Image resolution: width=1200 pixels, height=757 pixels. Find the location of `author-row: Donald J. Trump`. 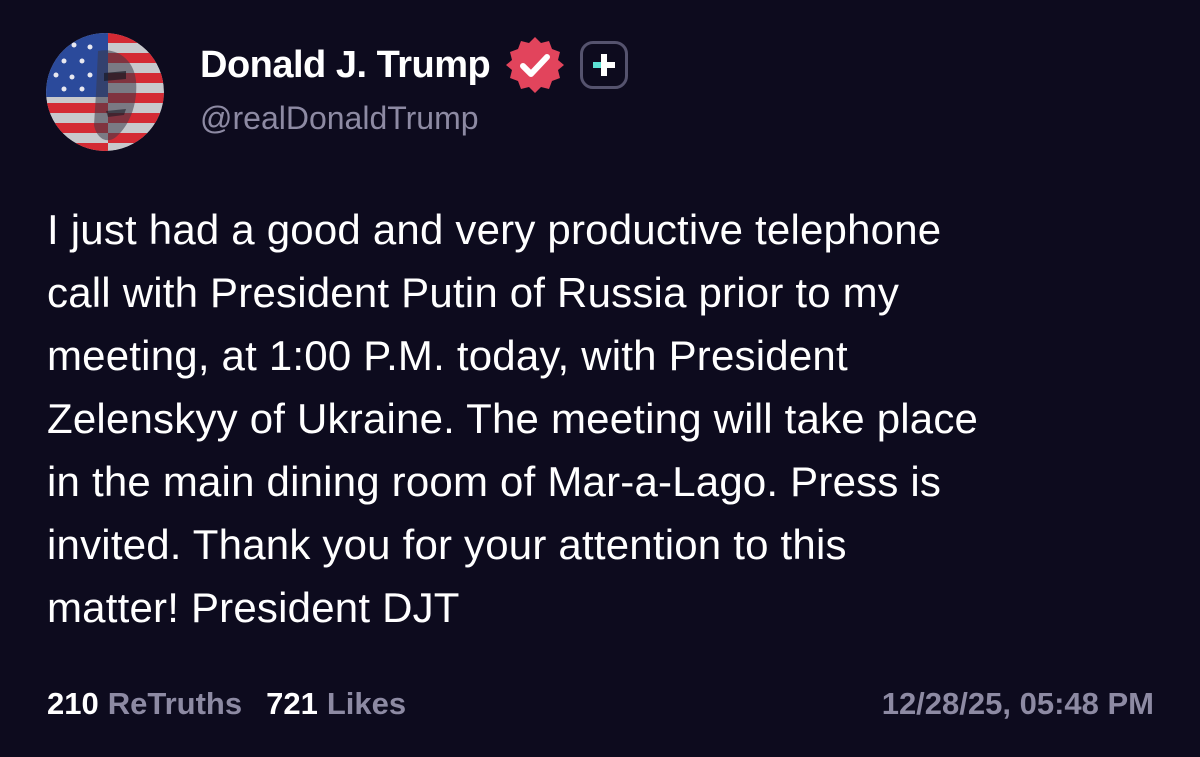

author-row: Donald J. Trump is located at coordinates (414, 65).